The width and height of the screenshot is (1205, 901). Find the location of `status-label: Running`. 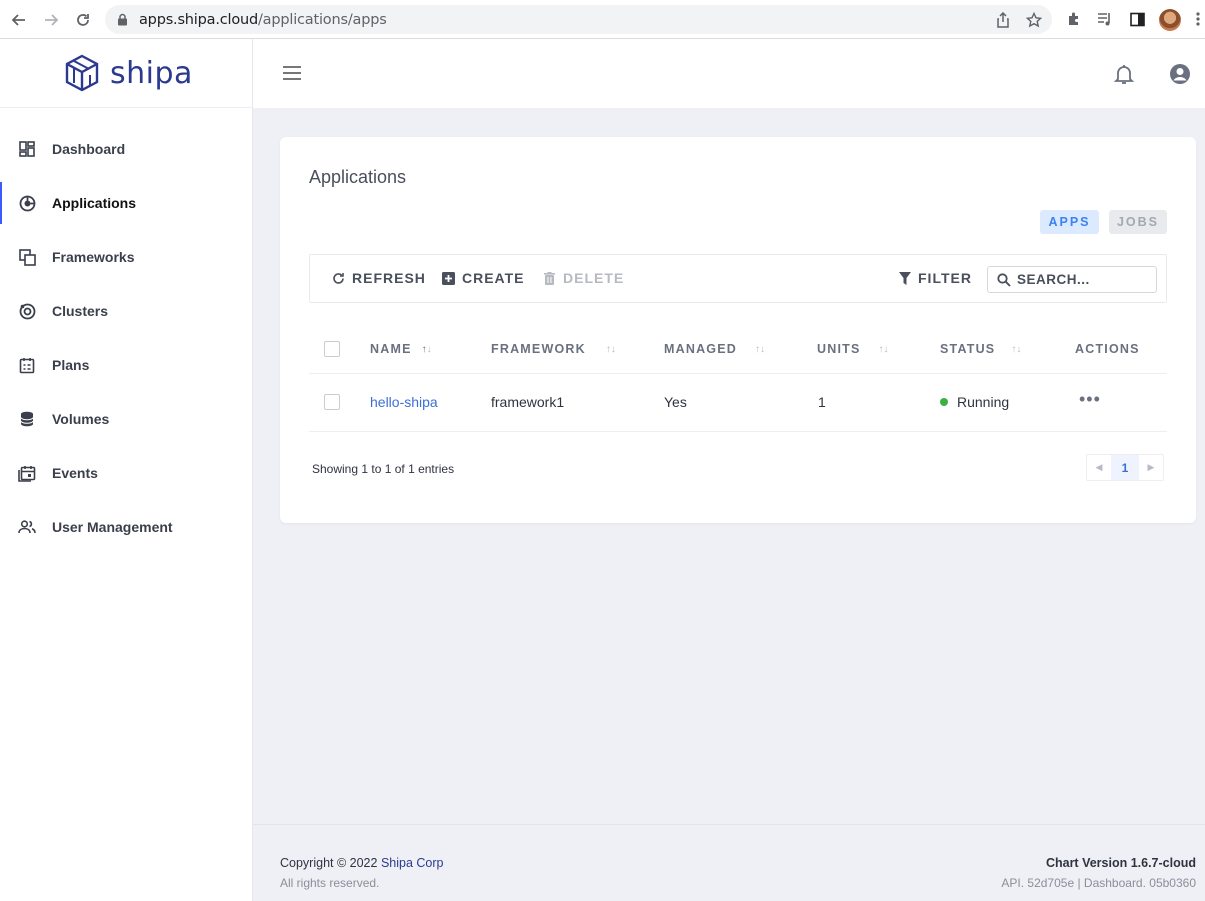

status-label: Running is located at coordinates (983, 402).